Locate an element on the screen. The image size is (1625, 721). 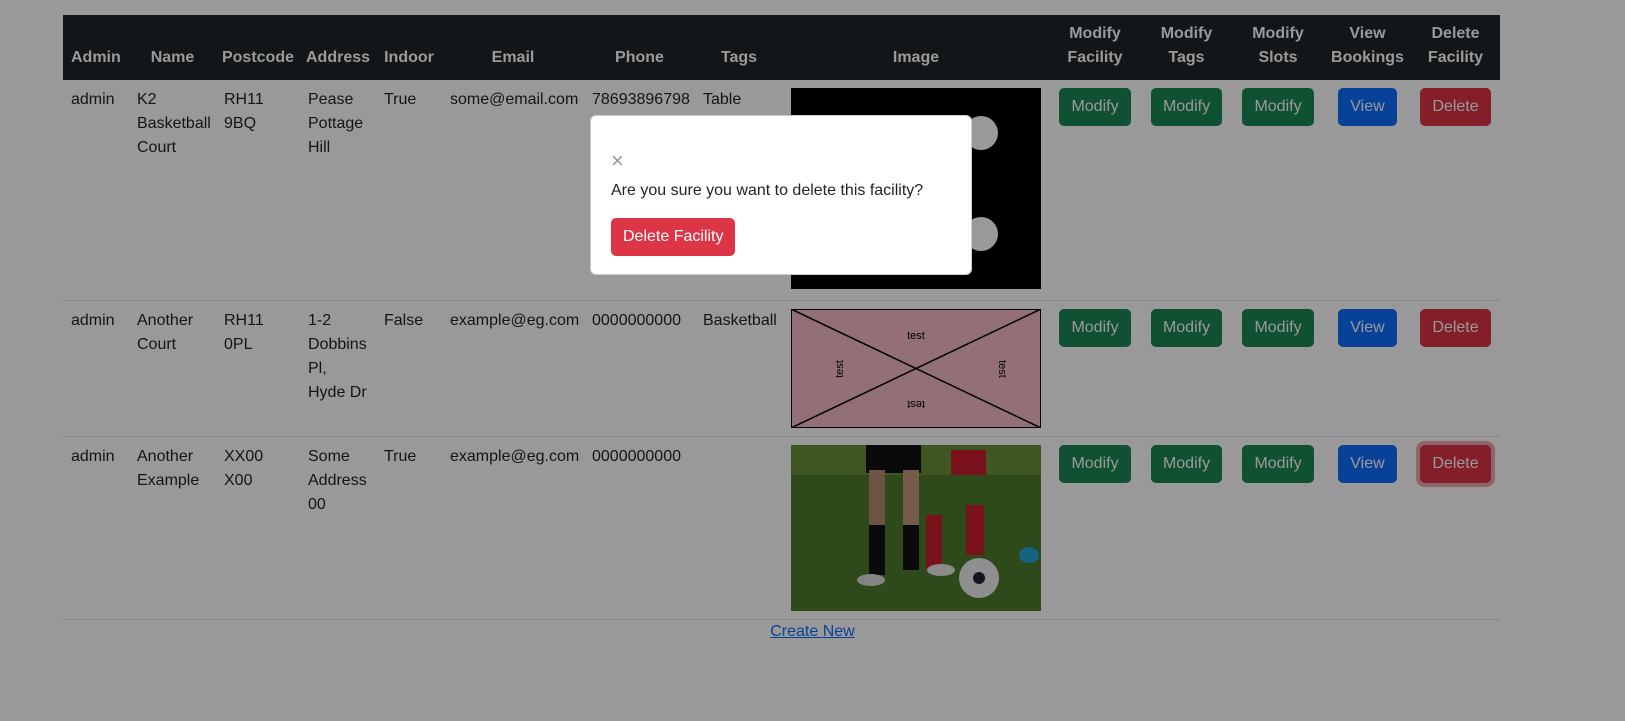
confirm-delete-button: Delete Facility is located at coordinates (673, 237).